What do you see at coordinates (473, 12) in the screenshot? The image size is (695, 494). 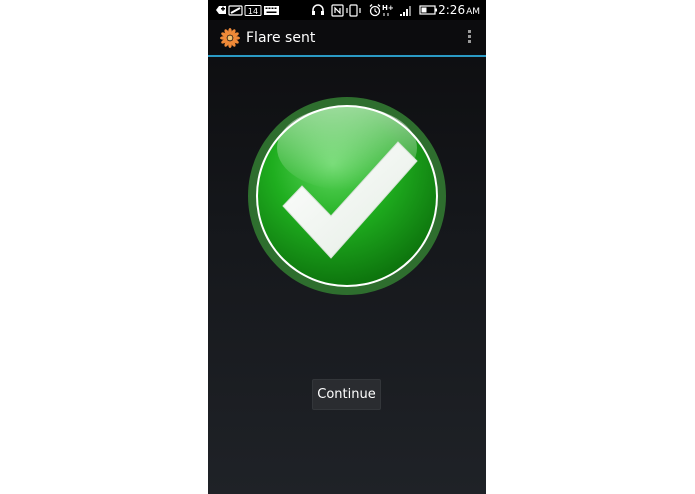 I see `time-ampm: AM` at bounding box center [473, 12].